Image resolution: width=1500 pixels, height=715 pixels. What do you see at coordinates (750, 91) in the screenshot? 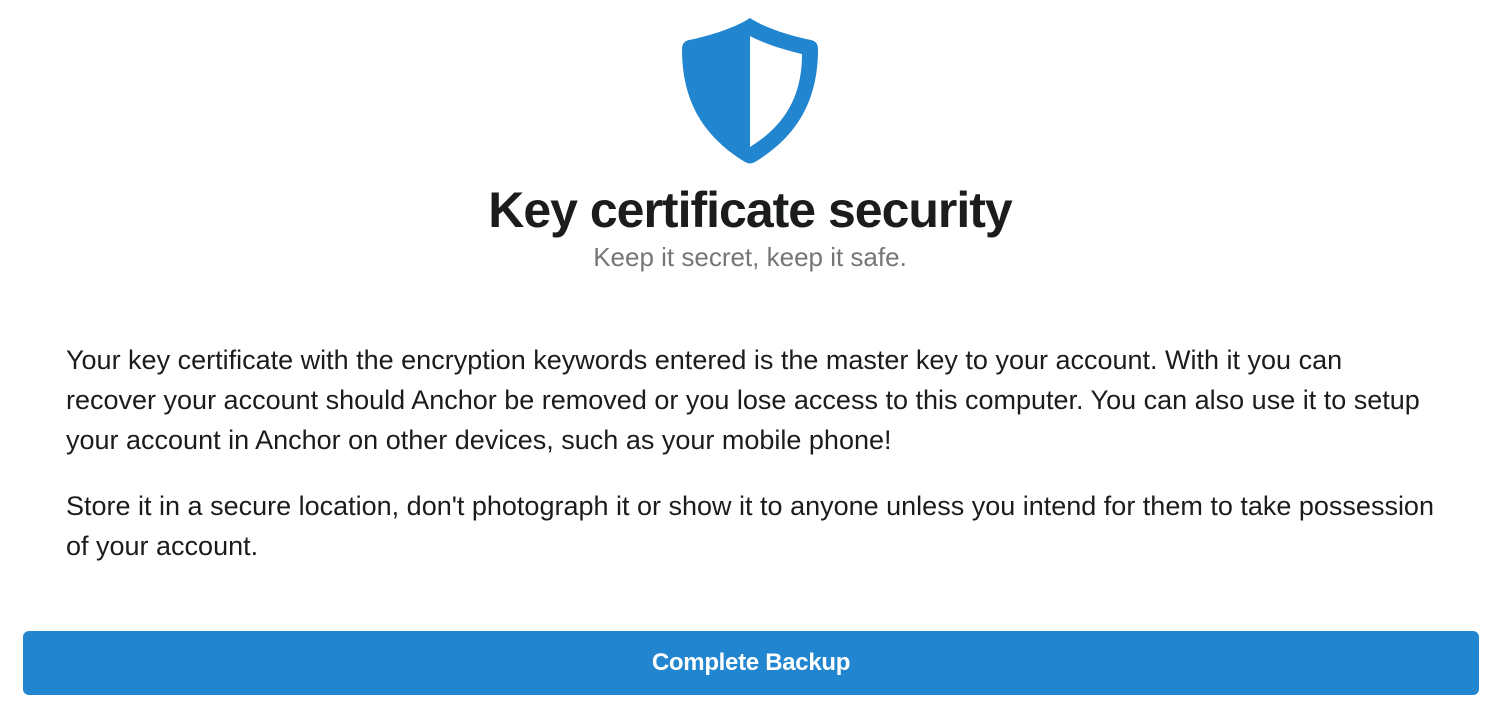
I see `shield-icon` at bounding box center [750, 91].